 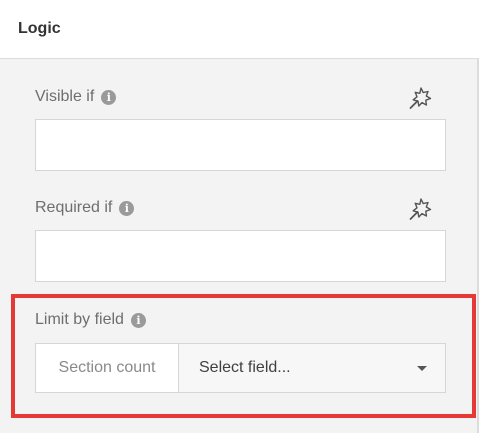 I want to click on section-count-addon: Section count, so click(x=106, y=368).